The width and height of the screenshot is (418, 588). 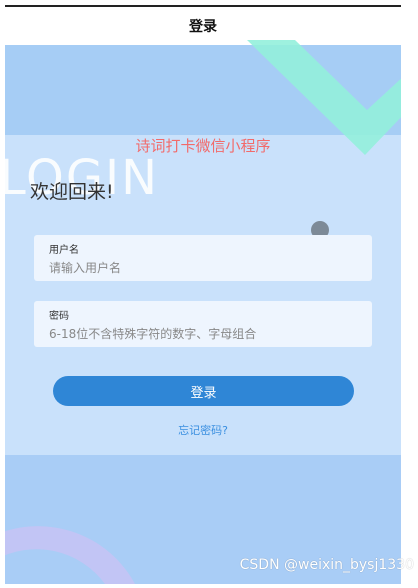 I want to click on forgot-password-link: 忘记密码?, so click(x=203, y=430).